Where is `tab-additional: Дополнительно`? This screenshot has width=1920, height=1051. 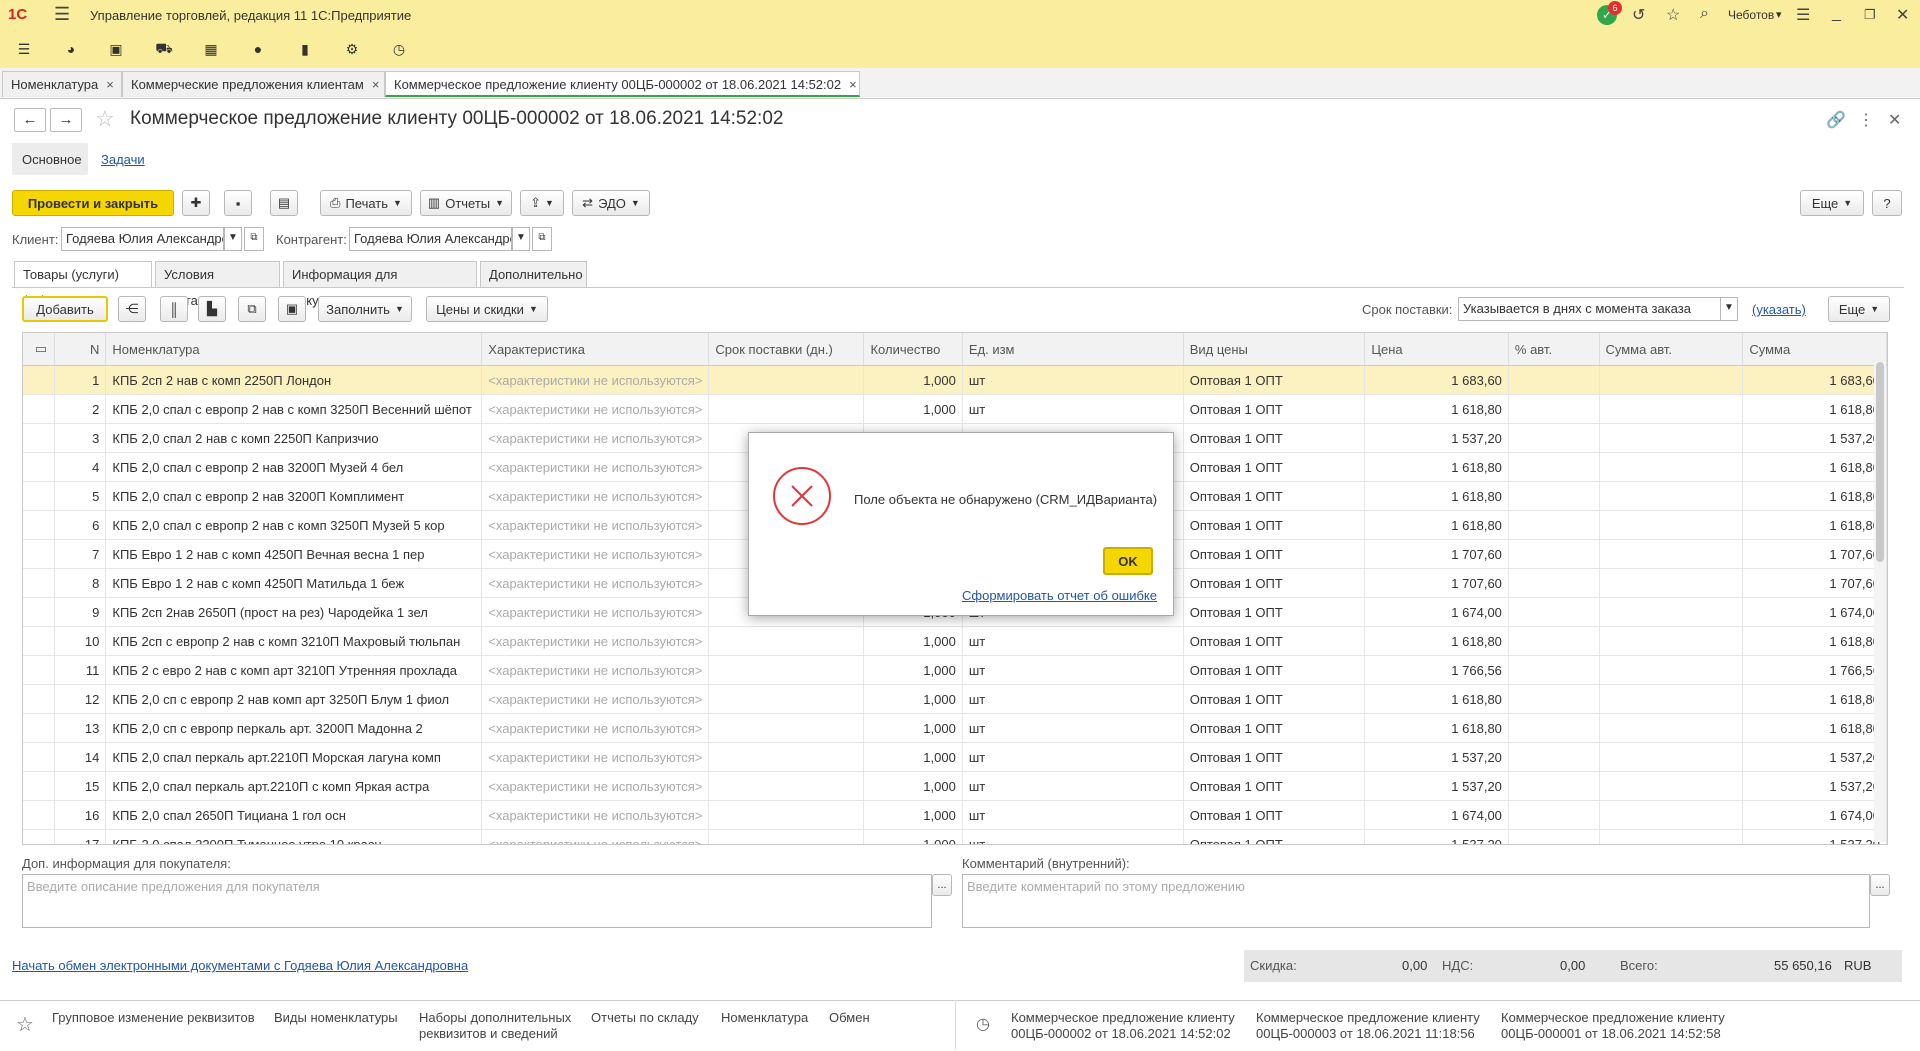
tab-additional: Дополнительно is located at coordinates (533, 274).